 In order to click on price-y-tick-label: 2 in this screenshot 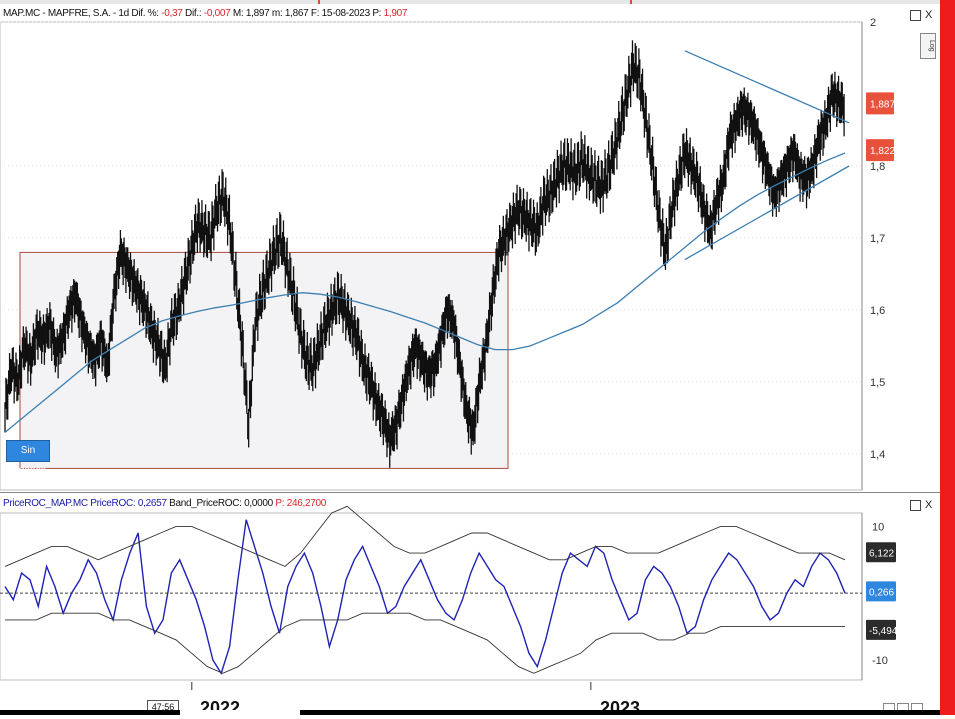, I will do `click(873, 23)`.